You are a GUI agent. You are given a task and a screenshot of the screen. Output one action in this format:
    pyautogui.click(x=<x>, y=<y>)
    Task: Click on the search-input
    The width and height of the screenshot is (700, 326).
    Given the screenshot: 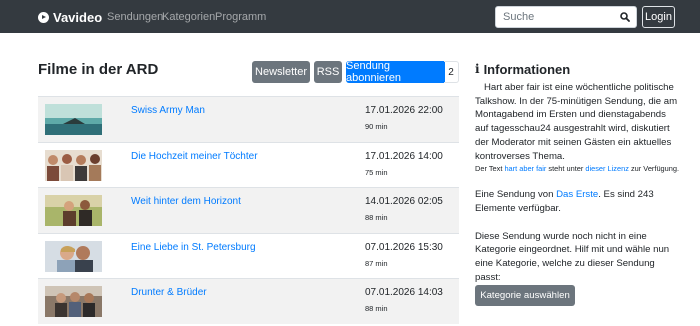 What is the action you would take?
    pyautogui.click(x=555, y=17)
    